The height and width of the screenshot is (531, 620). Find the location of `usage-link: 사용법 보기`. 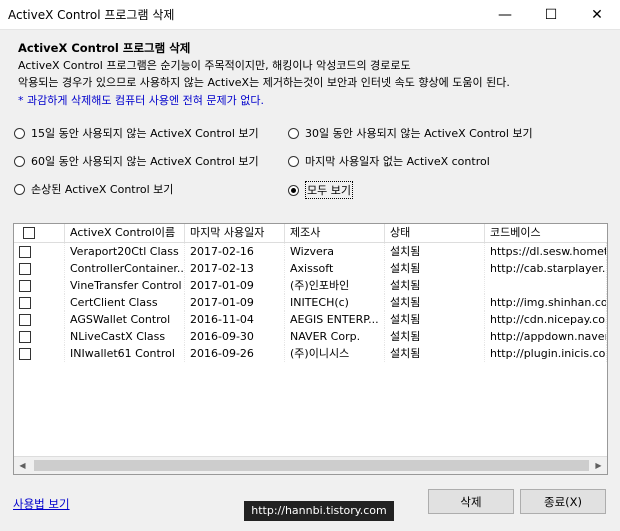

usage-link: 사용법 보기 is located at coordinates (41, 504).